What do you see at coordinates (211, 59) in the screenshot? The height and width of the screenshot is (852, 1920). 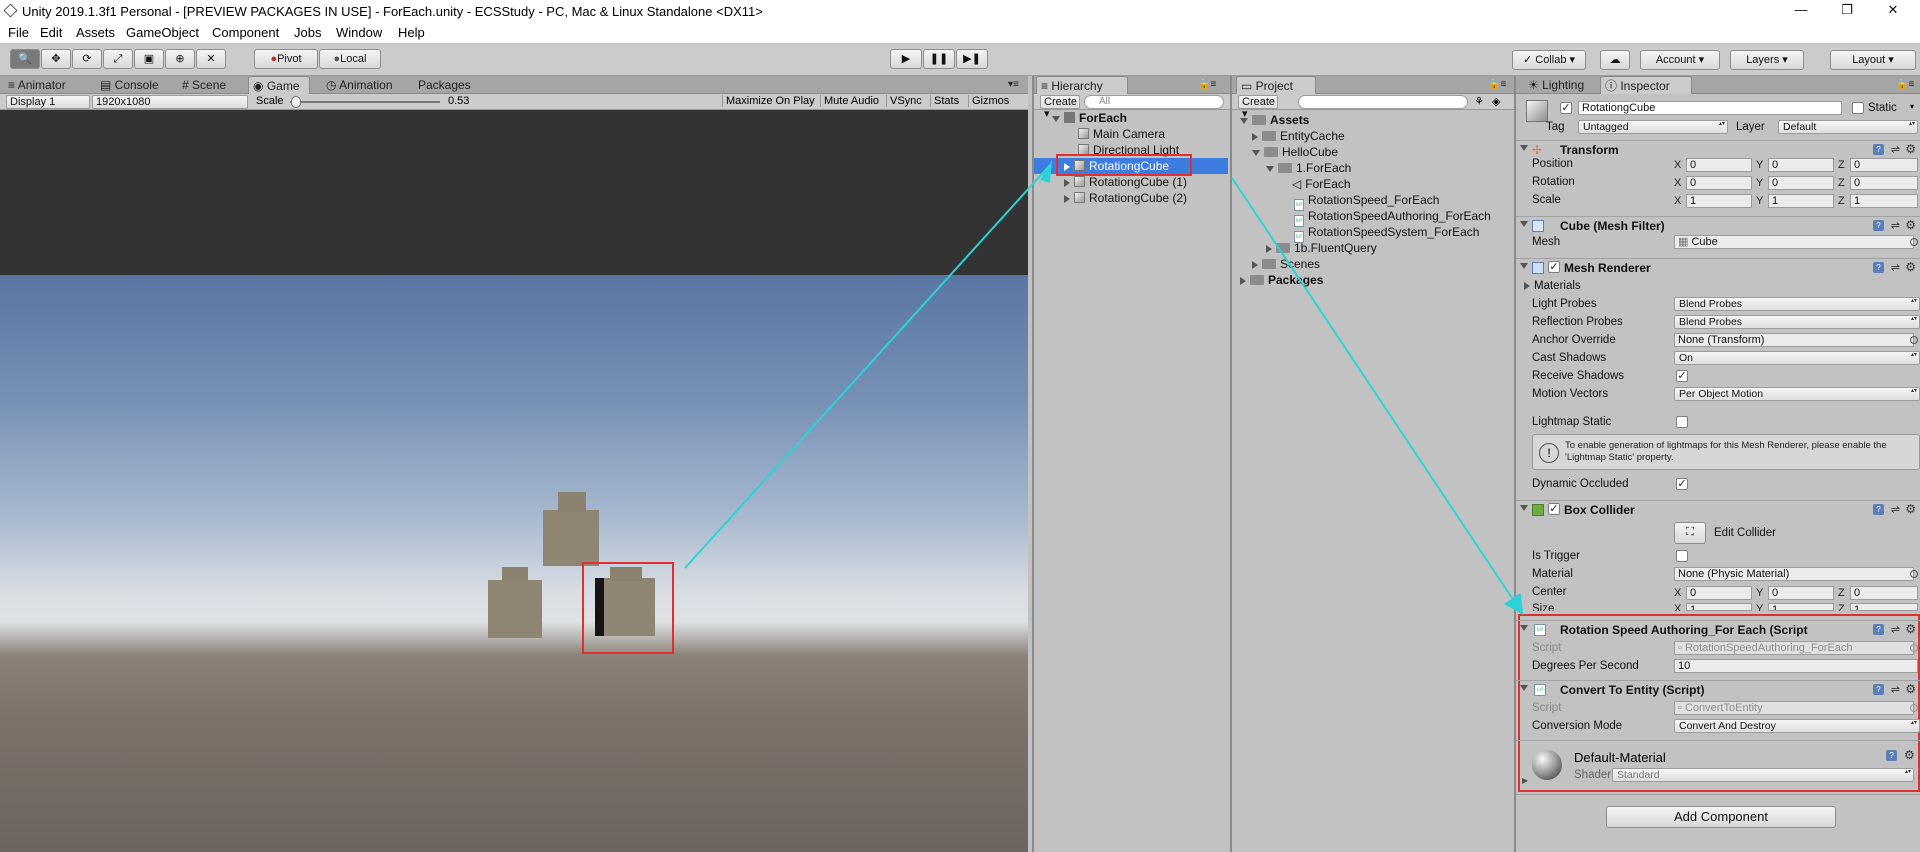 I see `custom-tool-icon: ✕` at bounding box center [211, 59].